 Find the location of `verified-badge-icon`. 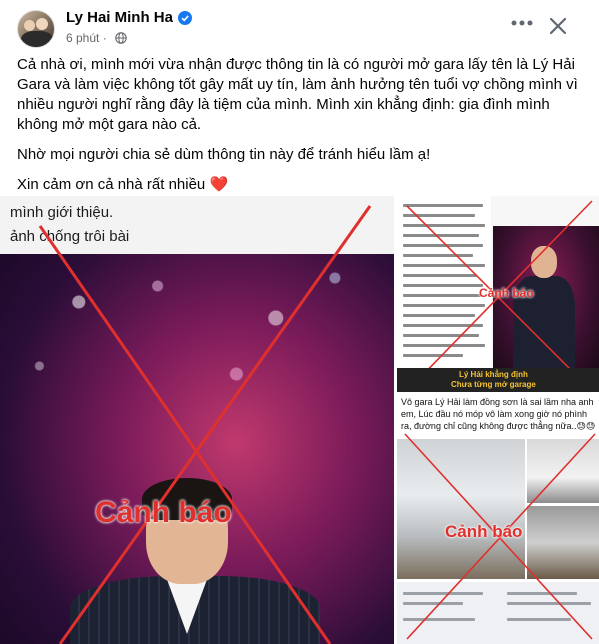

verified-badge-icon is located at coordinates (185, 18).